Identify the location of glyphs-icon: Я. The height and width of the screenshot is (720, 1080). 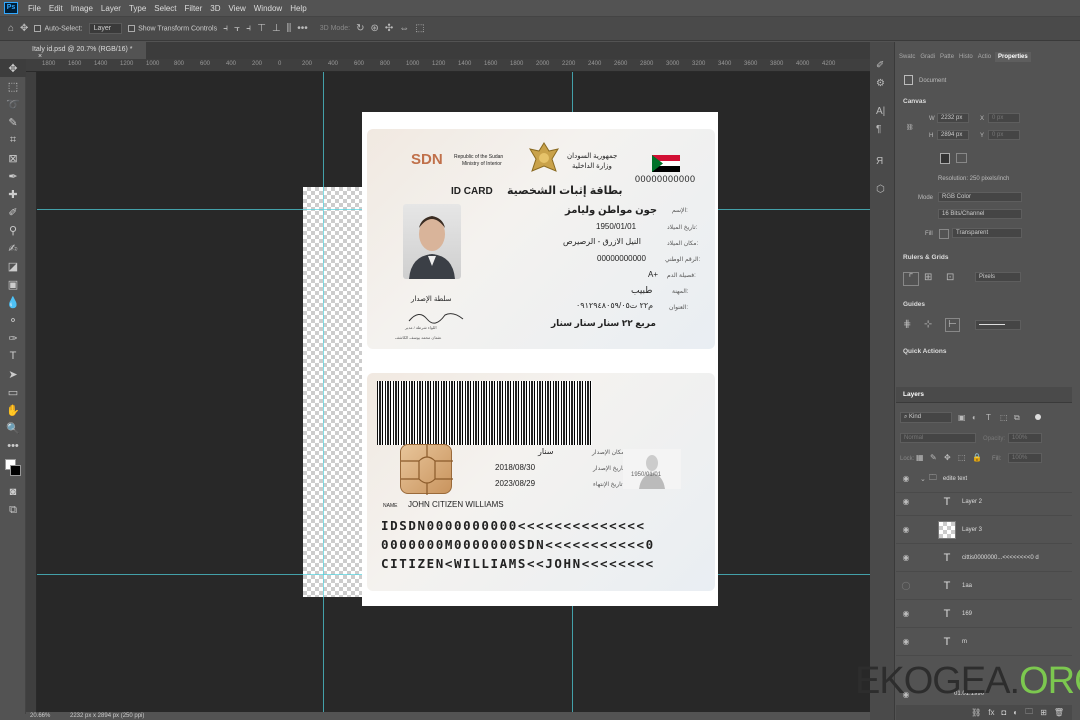
(879, 162).